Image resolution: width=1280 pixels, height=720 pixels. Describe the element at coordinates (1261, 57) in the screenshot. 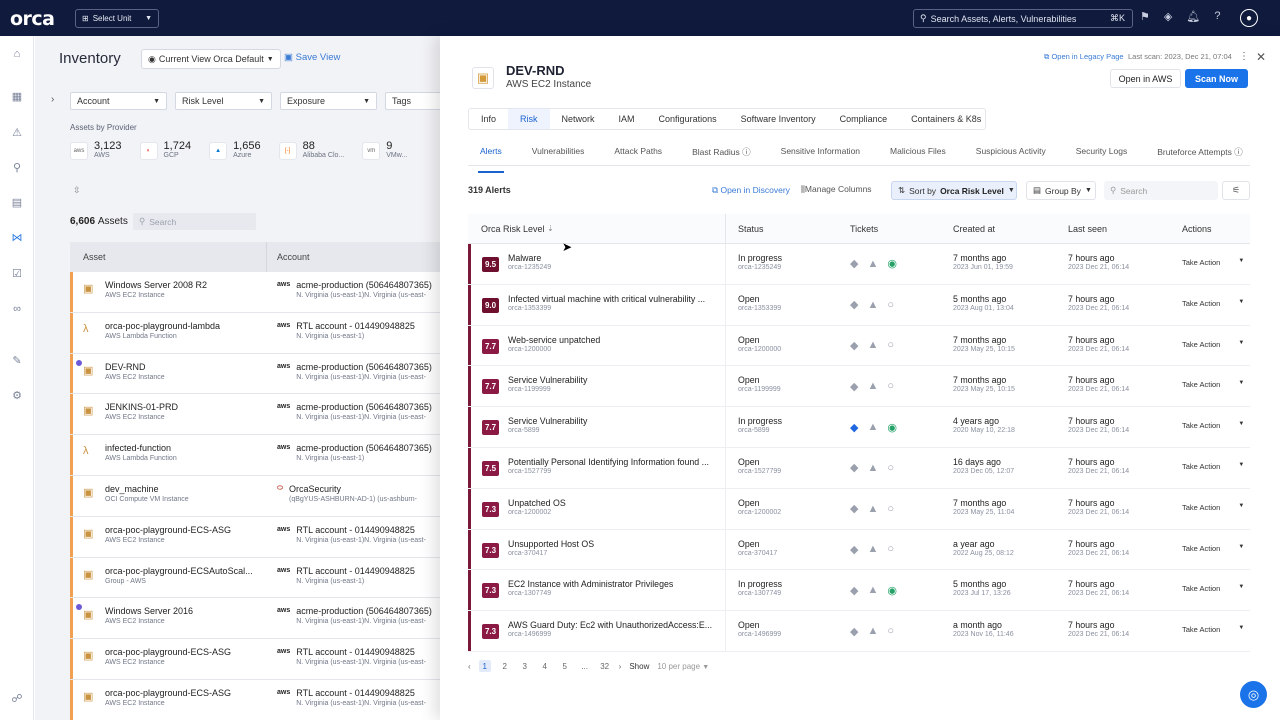

I see `close-icon: ✕` at that location.